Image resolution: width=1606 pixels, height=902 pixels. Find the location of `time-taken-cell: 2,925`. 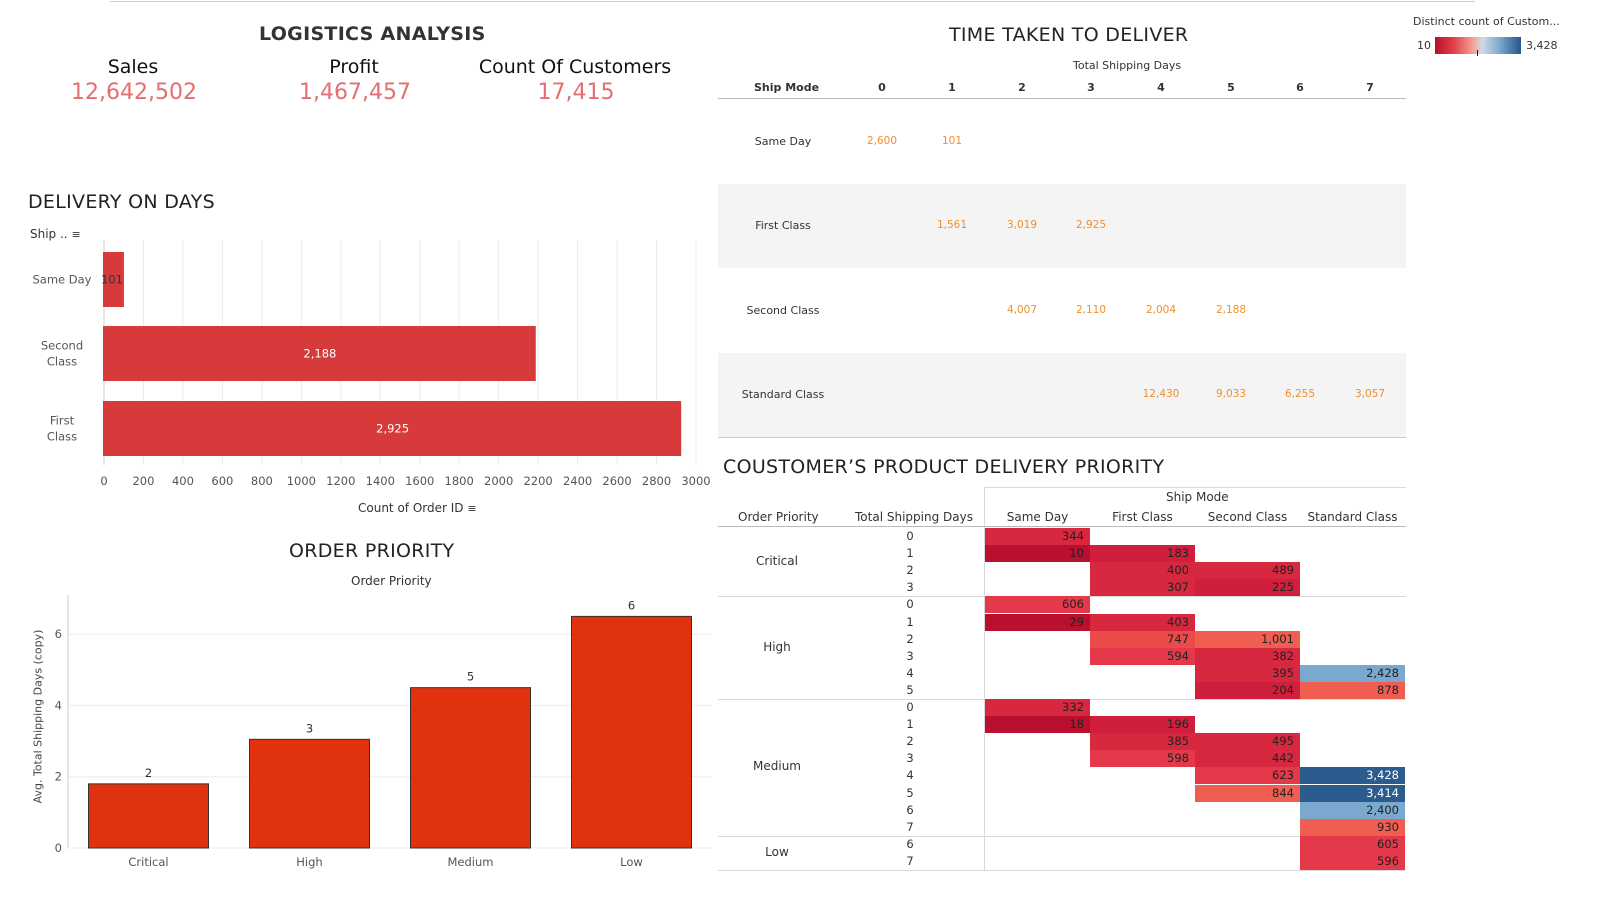

time-taken-cell: 2,925 is located at coordinates (1091, 225).